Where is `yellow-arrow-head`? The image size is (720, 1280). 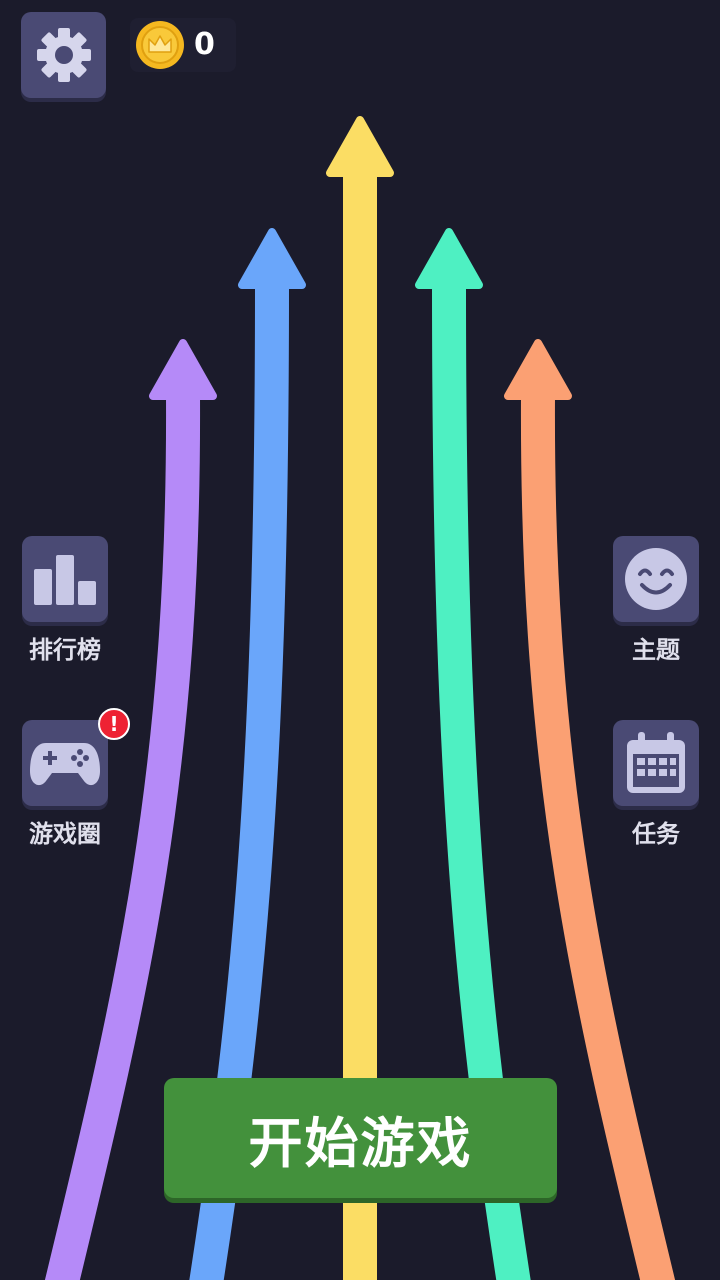 yellow-arrow-head is located at coordinates (360, 146).